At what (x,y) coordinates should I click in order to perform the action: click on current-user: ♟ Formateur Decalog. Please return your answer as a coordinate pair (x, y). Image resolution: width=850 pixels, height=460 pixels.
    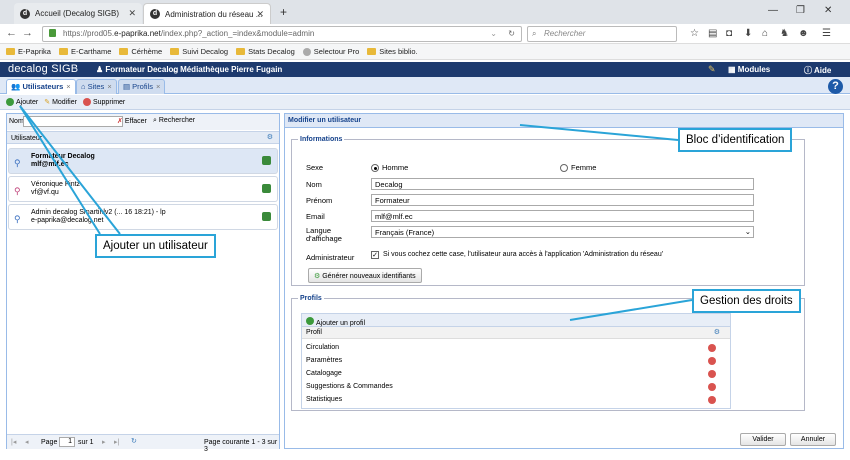
    Looking at the image, I should click on (137, 69).